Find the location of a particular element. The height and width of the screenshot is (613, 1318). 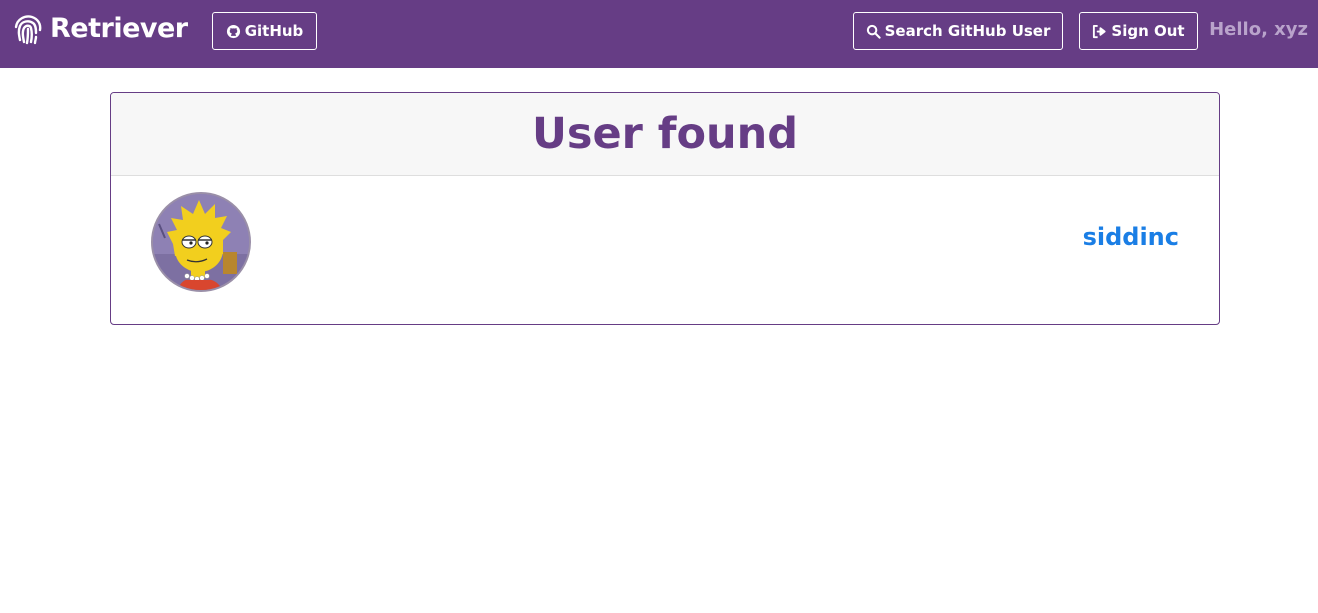

brand-name: Retriever is located at coordinates (119, 28).